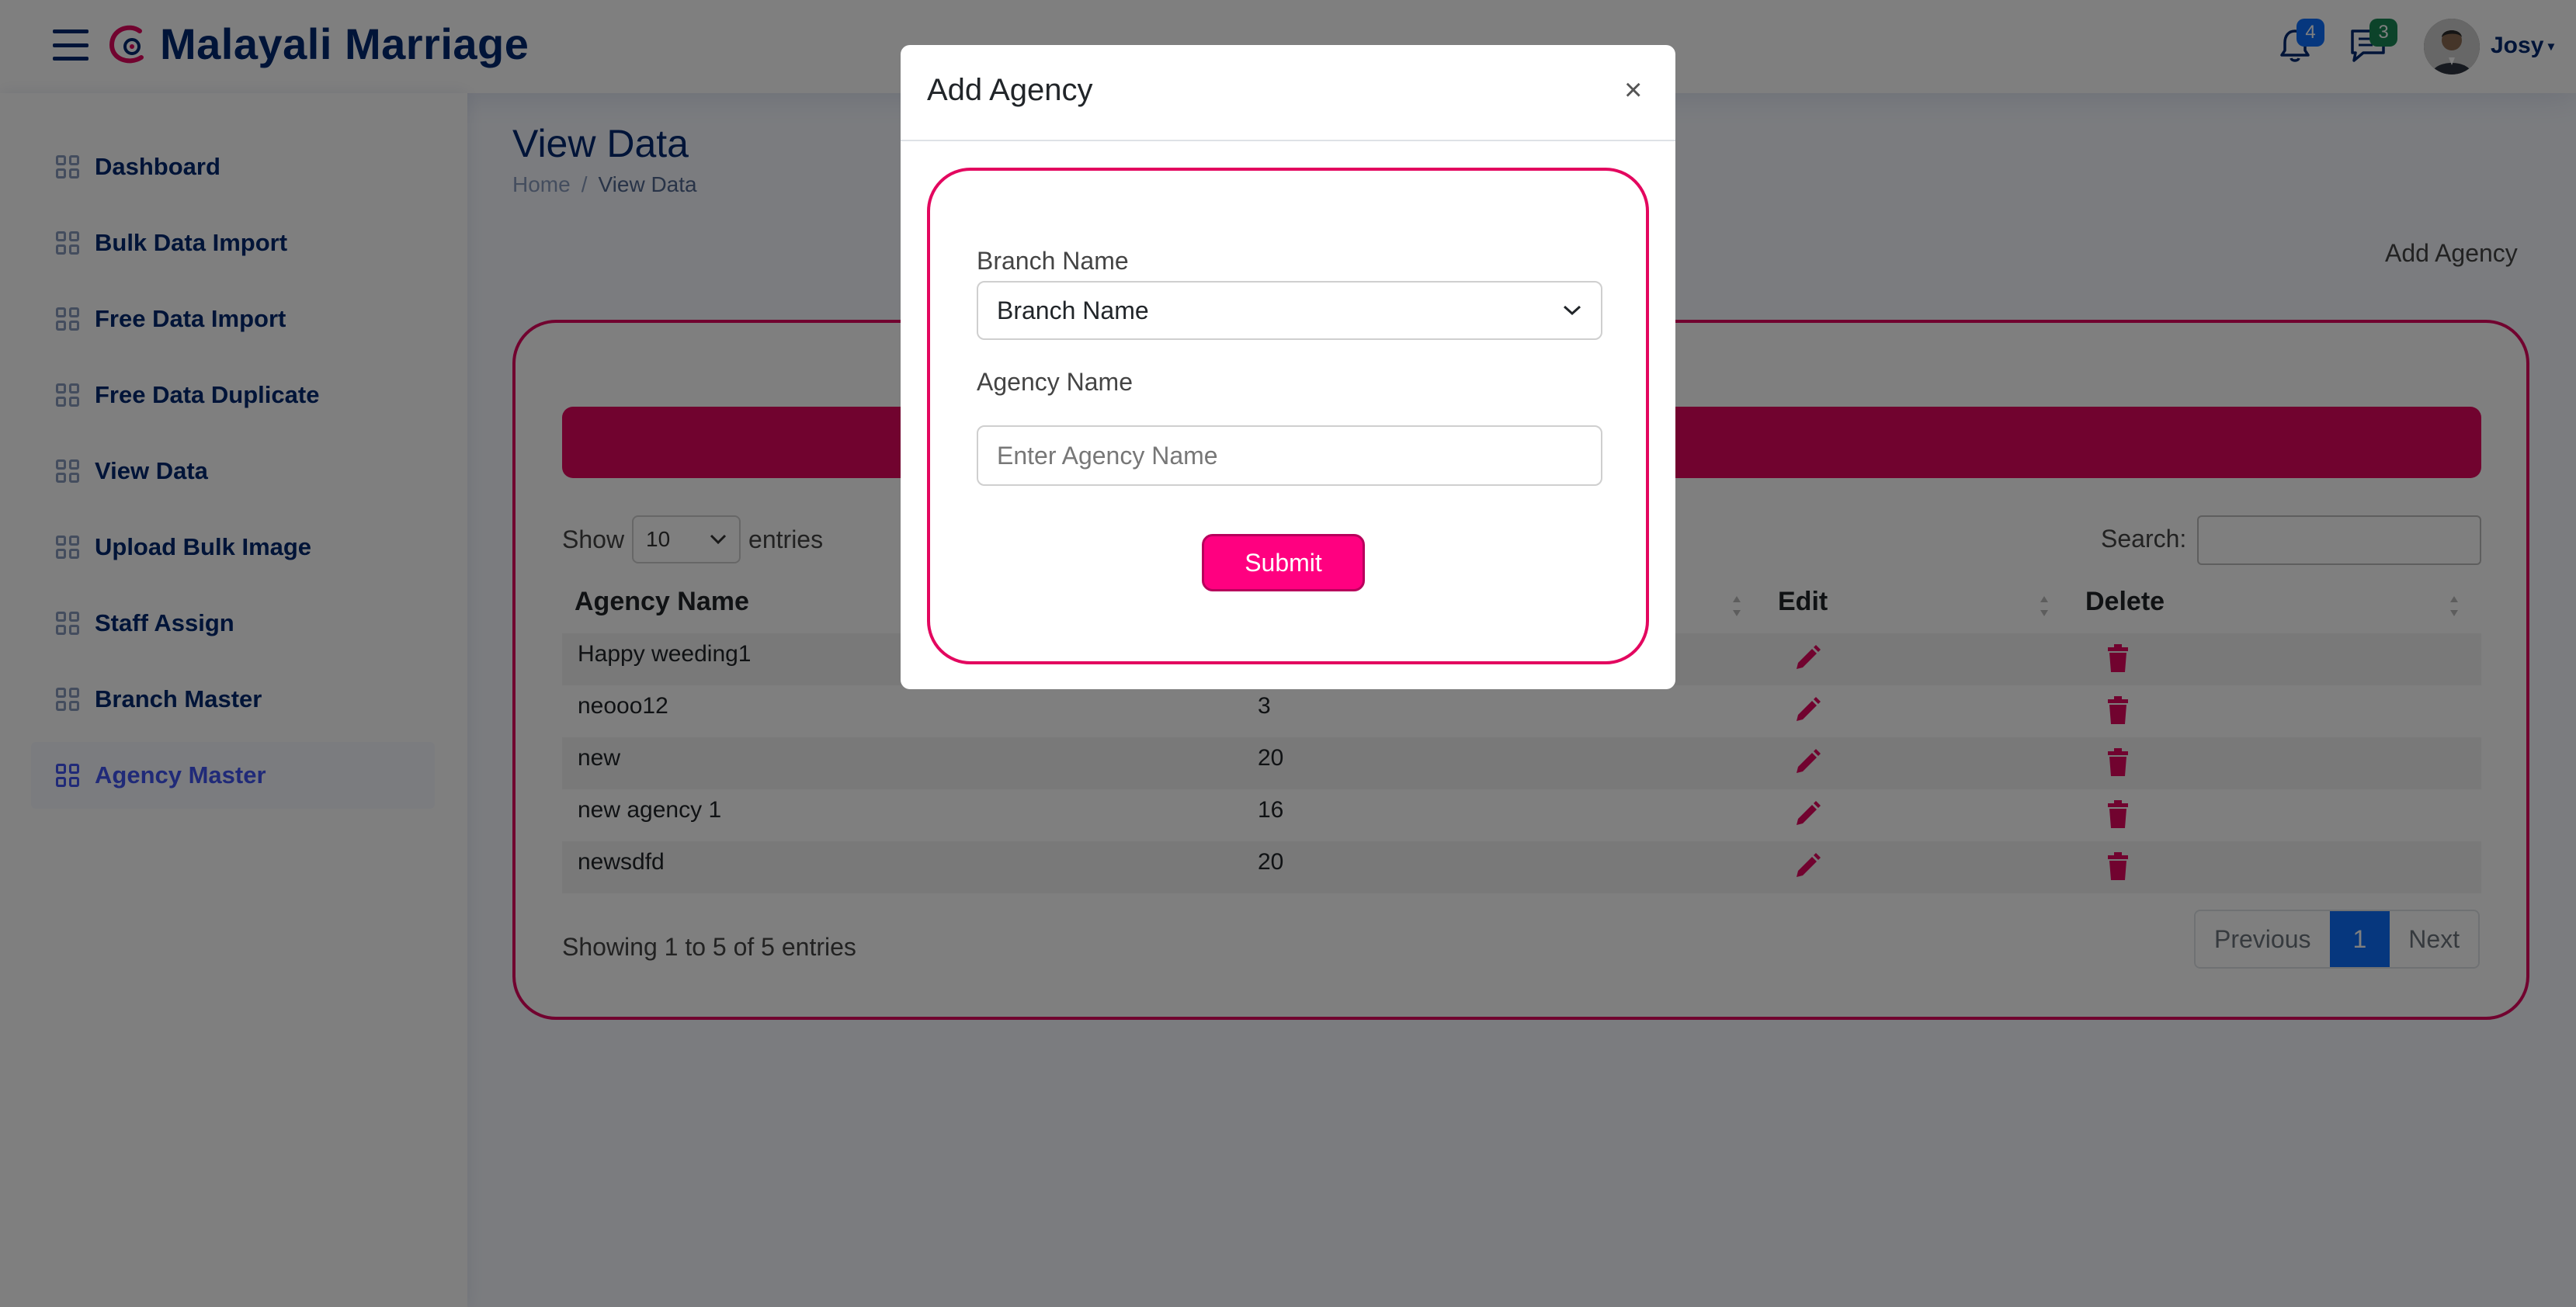 This screenshot has width=2576, height=1307. I want to click on close-icon: ×, so click(1633, 90).